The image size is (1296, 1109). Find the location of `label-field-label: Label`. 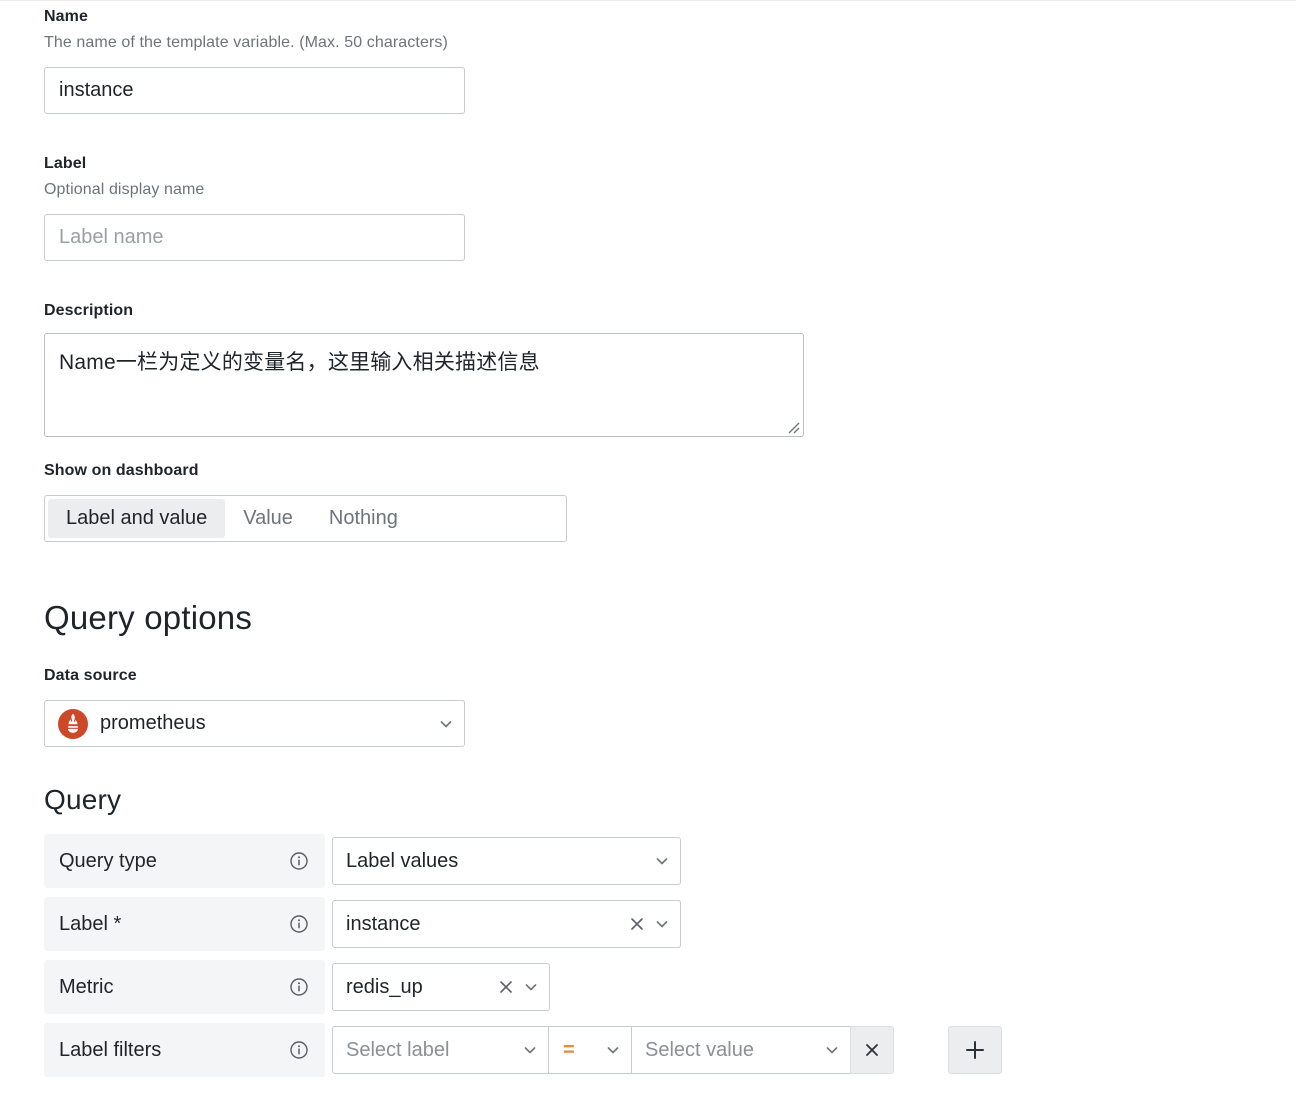

label-field-label: Label is located at coordinates (65, 163).